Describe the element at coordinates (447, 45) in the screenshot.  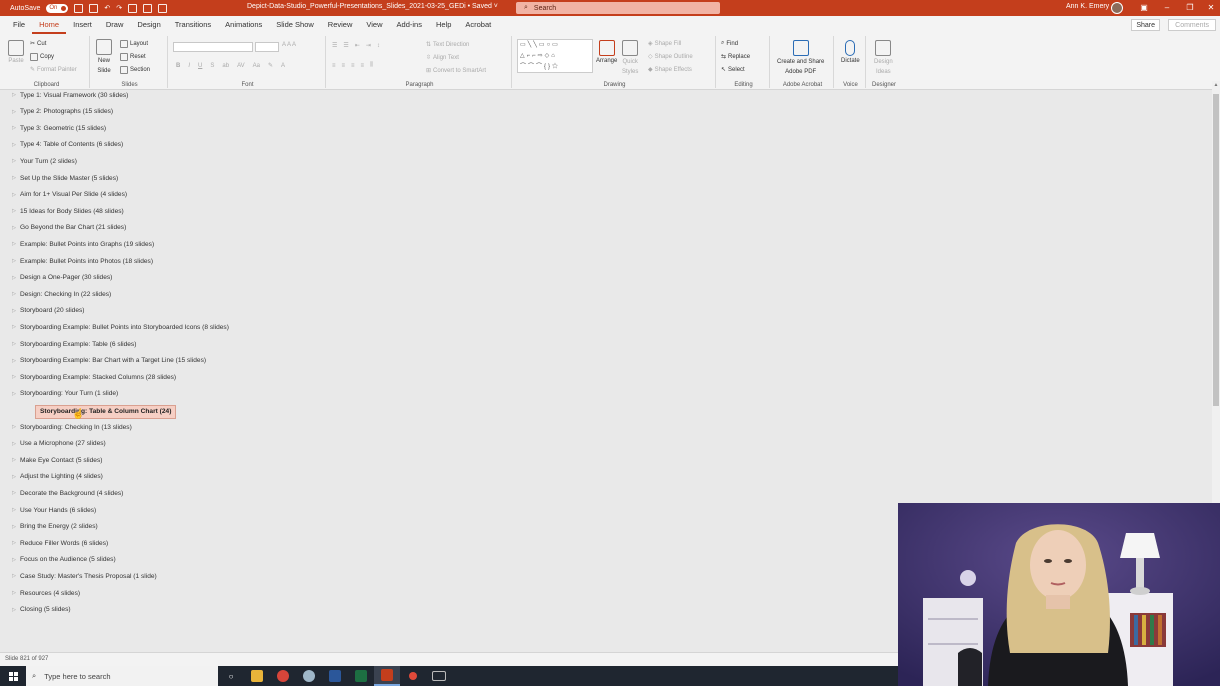
I see `text-direction-button: ⇅ Text Direction` at that location.